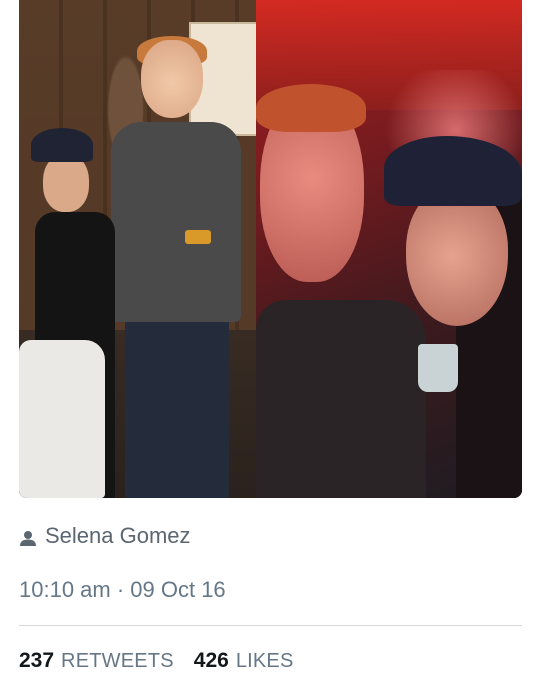  Describe the element at coordinates (438, 368) in the screenshot. I see `photo-cup` at that location.